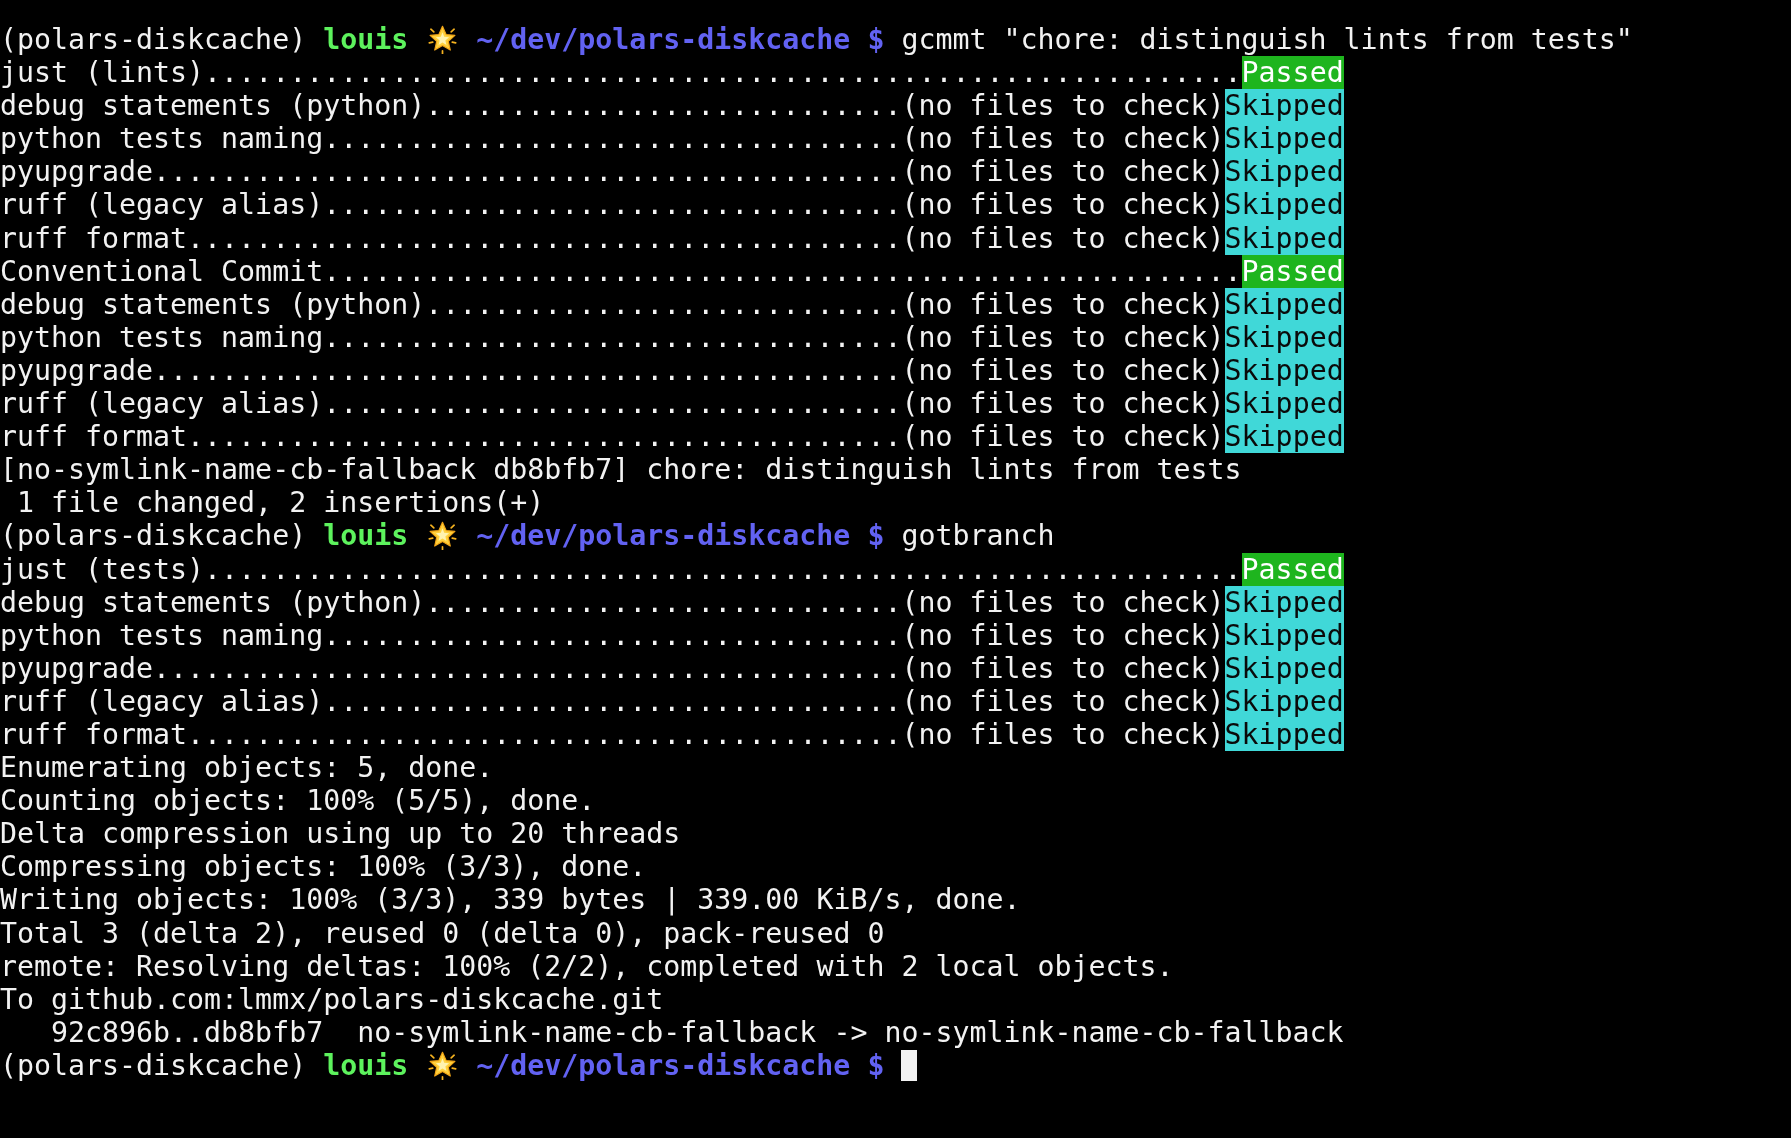 The height and width of the screenshot is (1138, 1791). Describe the element at coordinates (978, 536) in the screenshot. I see `command-text: gotbranch` at that location.